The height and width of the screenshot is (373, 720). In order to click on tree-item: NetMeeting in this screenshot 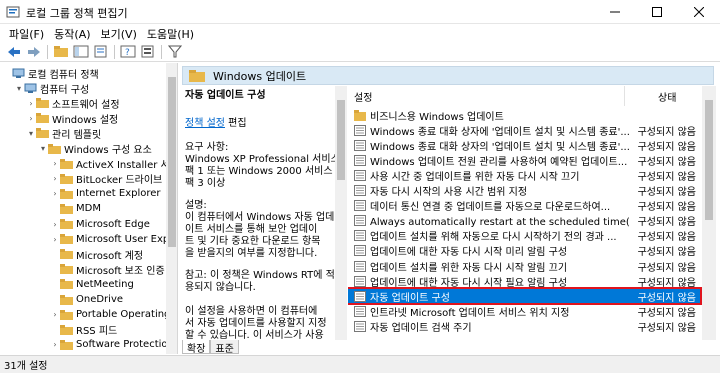, I will do `click(92, 284)`.